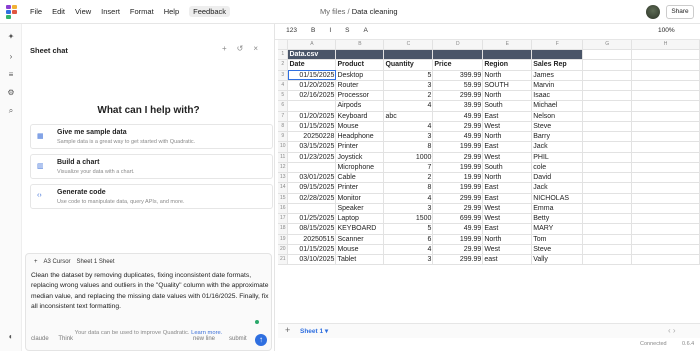 The width and height of the screenshot is (700, 351). Describe the element at coordinates (283, 45) in the screenshot. I see `corner-cell` at that location.